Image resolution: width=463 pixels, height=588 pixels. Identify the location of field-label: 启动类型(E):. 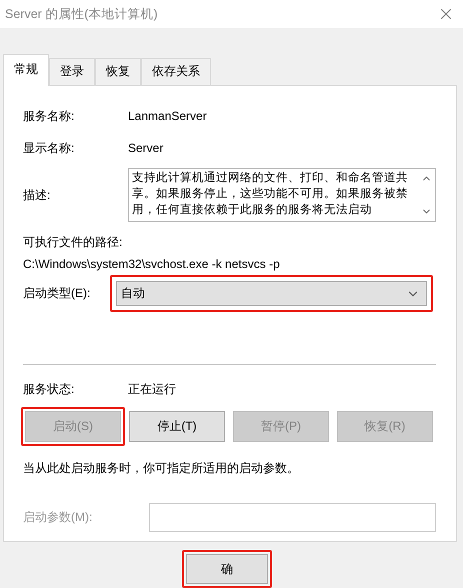
(57, 293).